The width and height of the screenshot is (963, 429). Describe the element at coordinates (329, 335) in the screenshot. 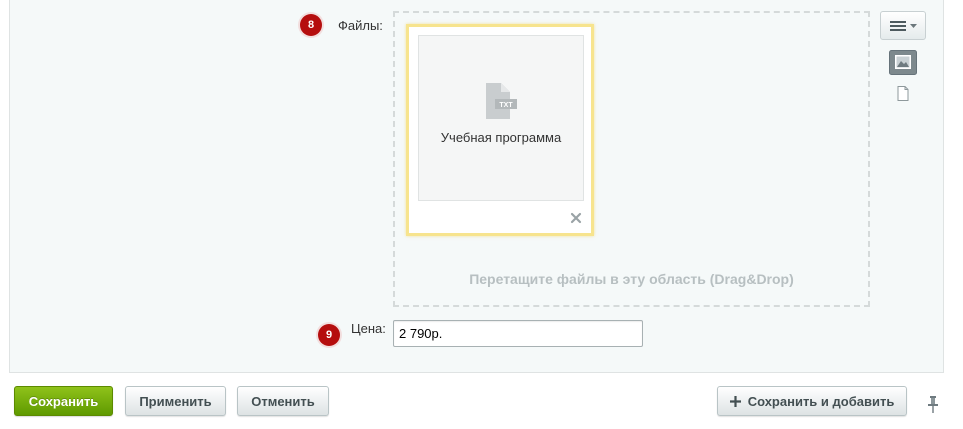

I see `step-badge-9: 9` at that location.